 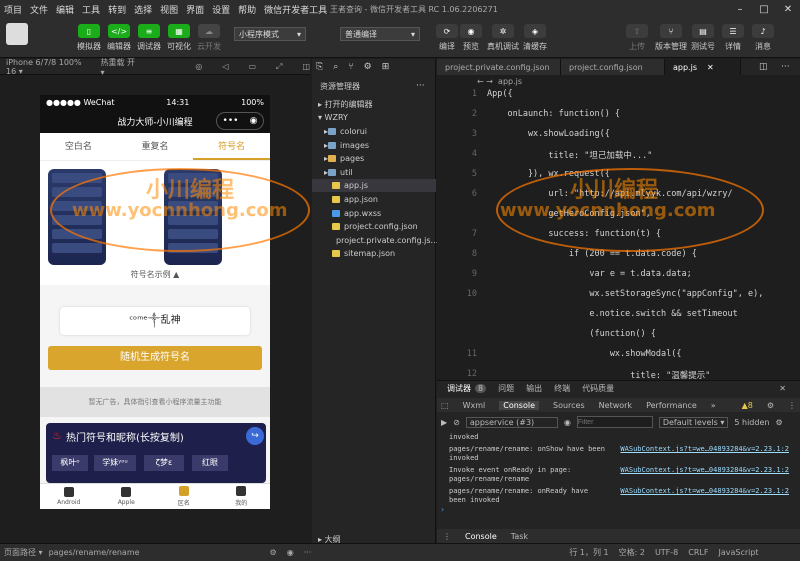 I want to click on line-ending: CRLF, so click(x=698, y=552).